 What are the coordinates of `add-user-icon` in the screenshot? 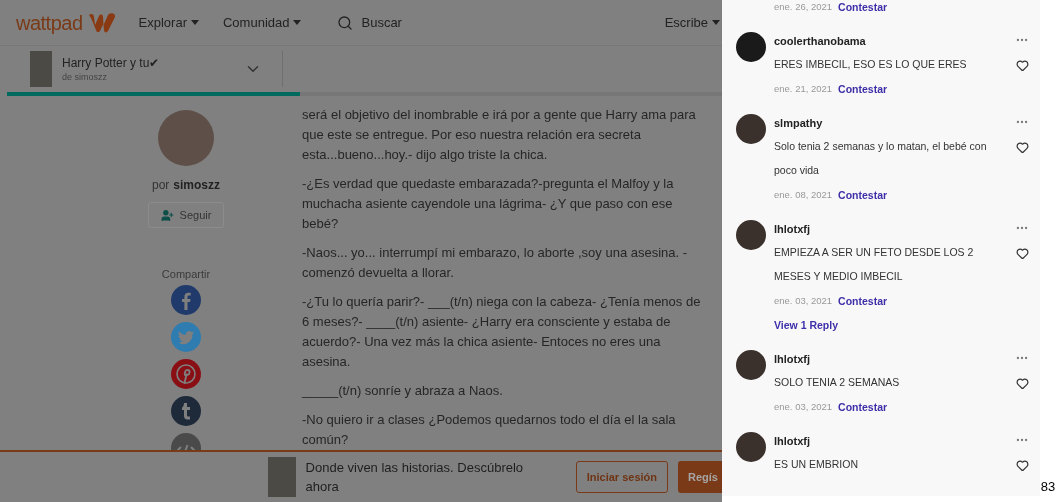 It's located at (167, 215).